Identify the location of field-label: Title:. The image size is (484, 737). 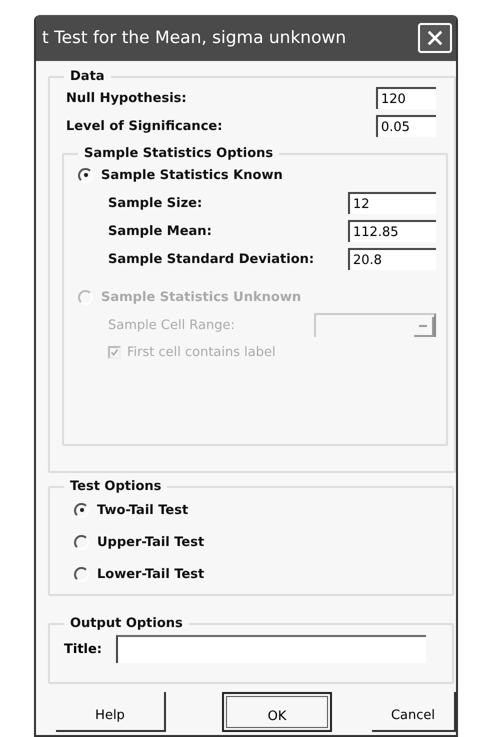
(83, 649).